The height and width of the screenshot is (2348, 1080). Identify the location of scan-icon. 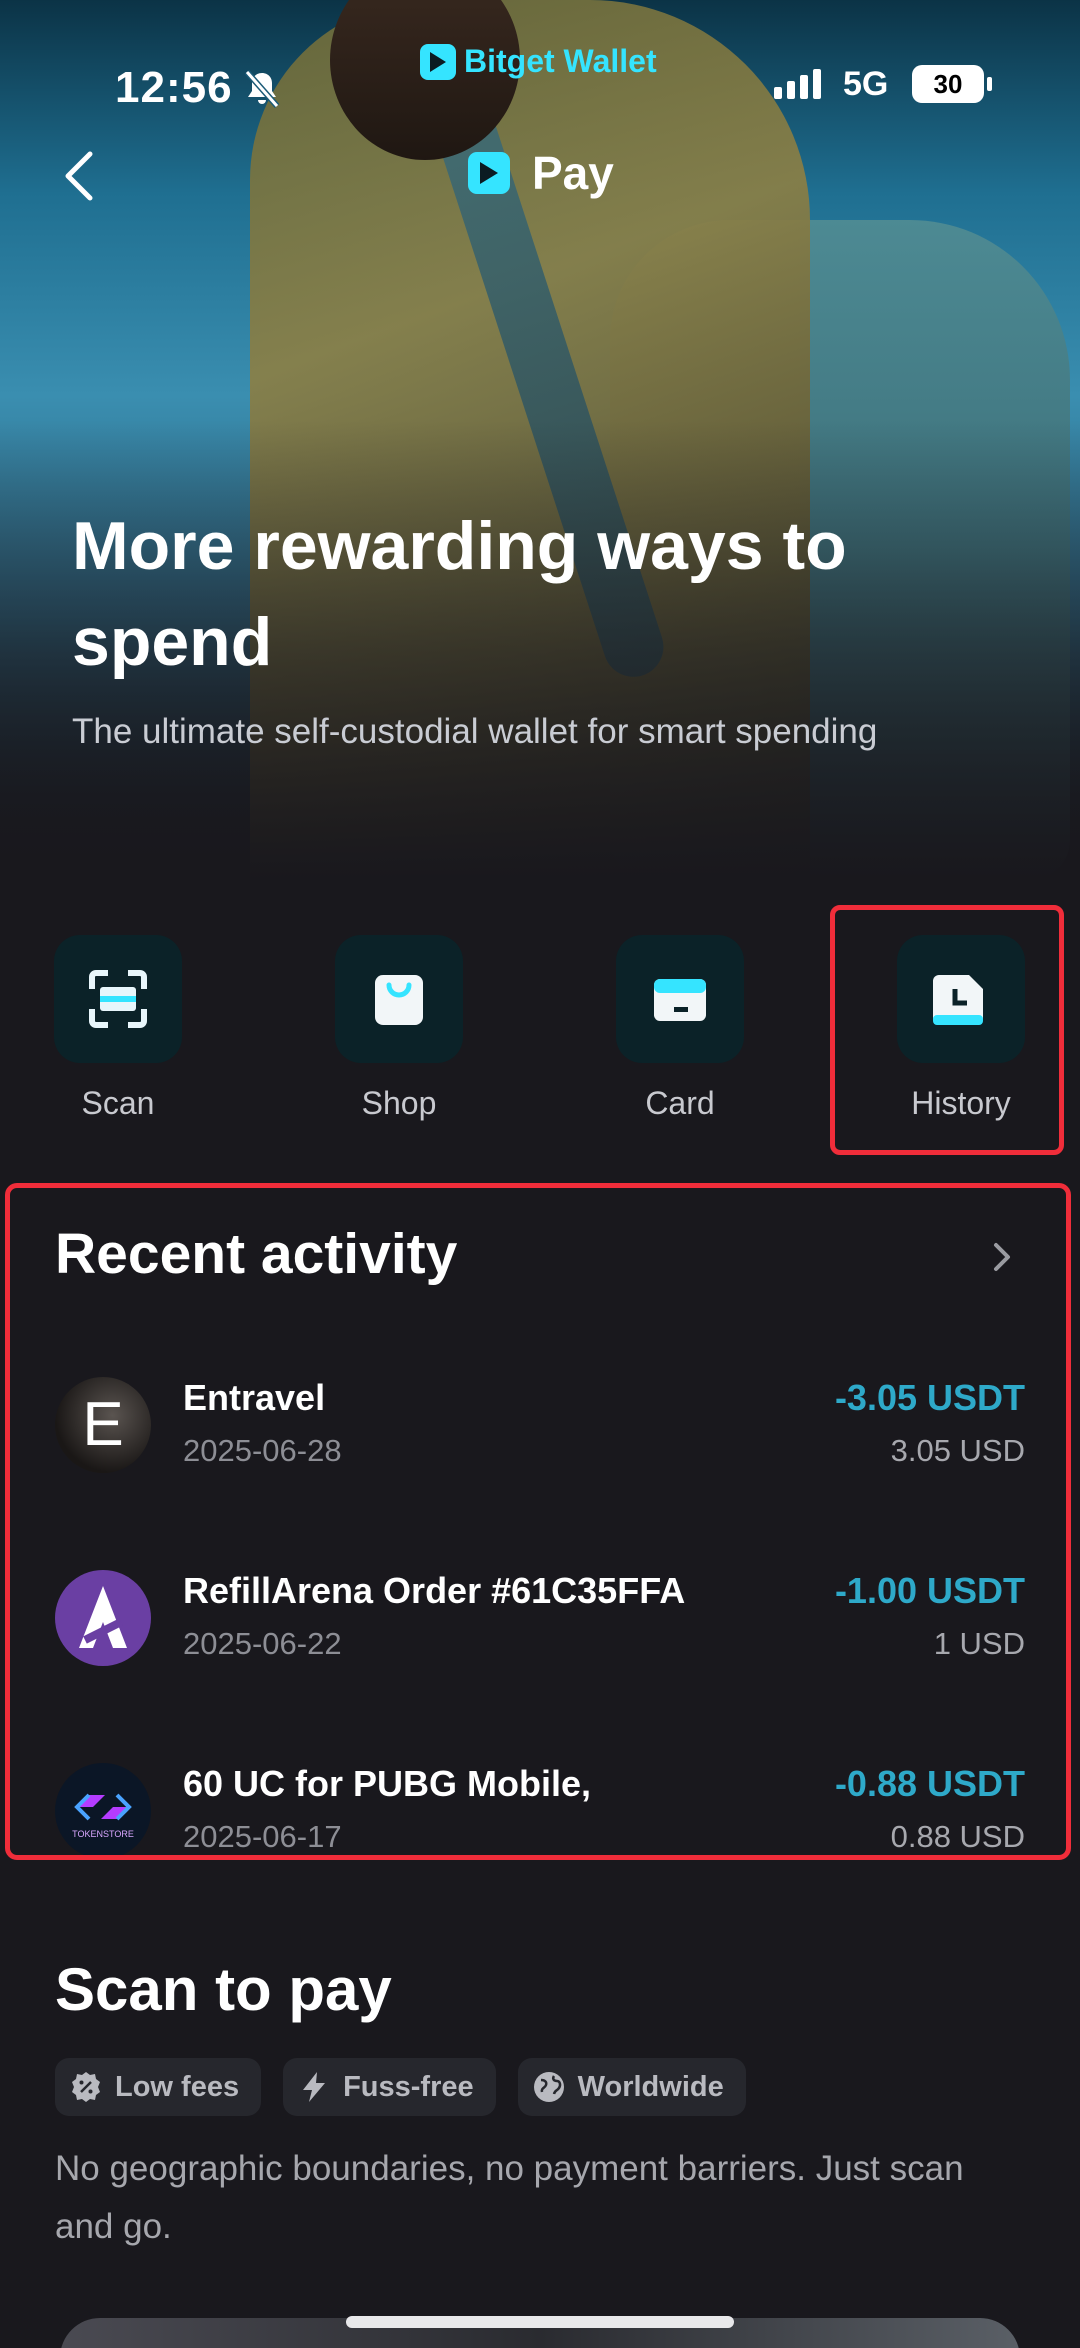
(118, 999).